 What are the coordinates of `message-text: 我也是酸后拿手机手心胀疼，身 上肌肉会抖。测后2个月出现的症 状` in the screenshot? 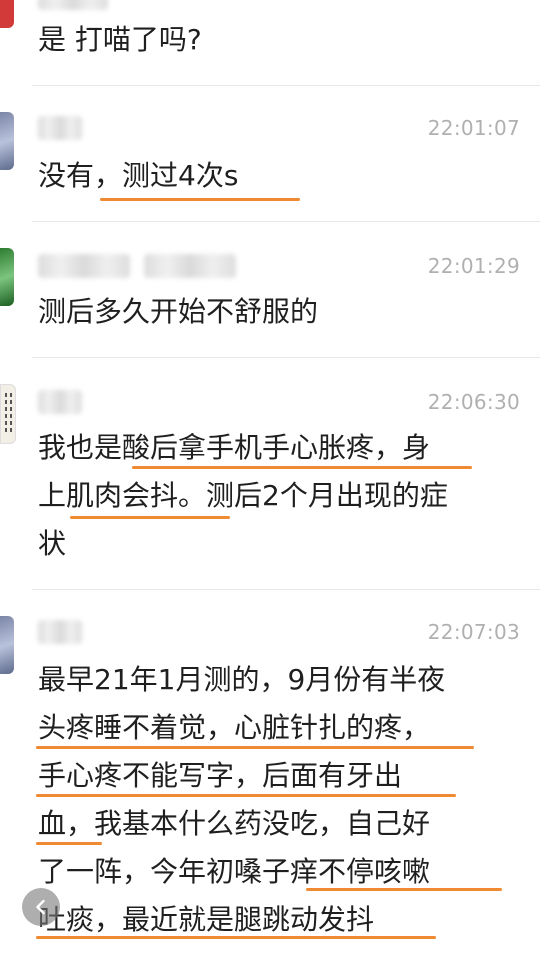 It's located at (243, 495).